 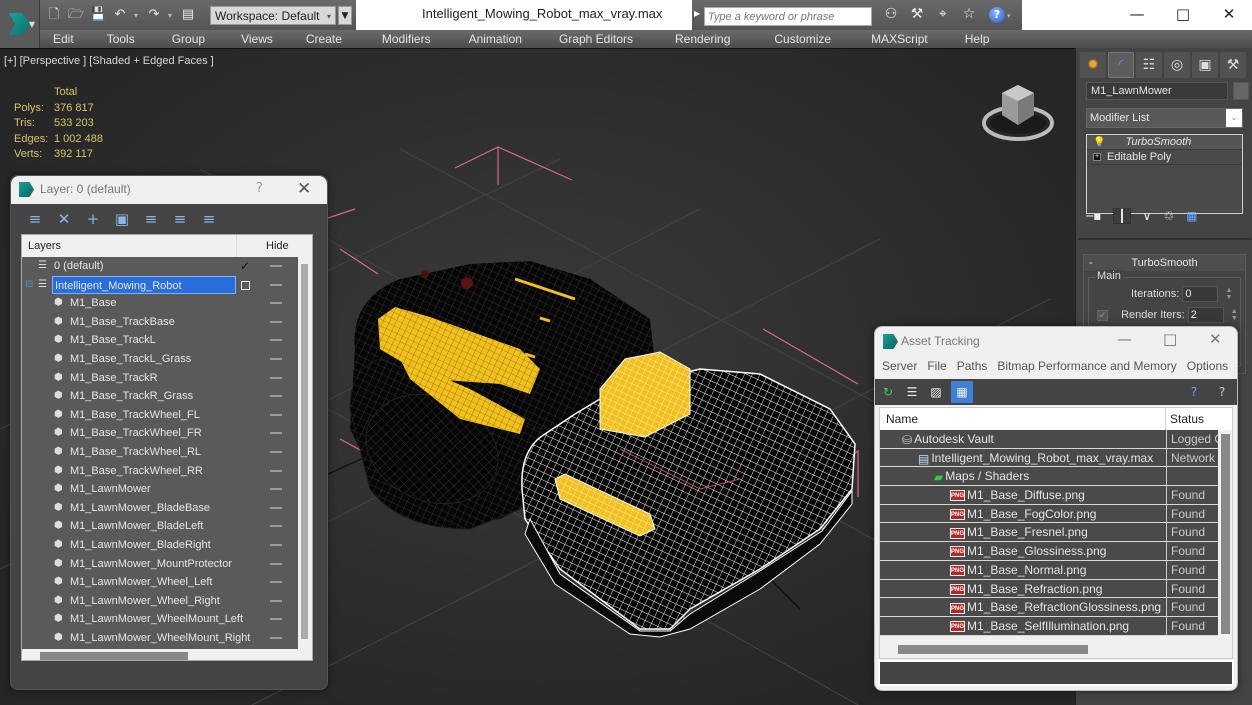 What do you see at coordinates (1205, 65) in the screenshot?
I see `tab-display: ▣` at bounding box center [1205, 65].